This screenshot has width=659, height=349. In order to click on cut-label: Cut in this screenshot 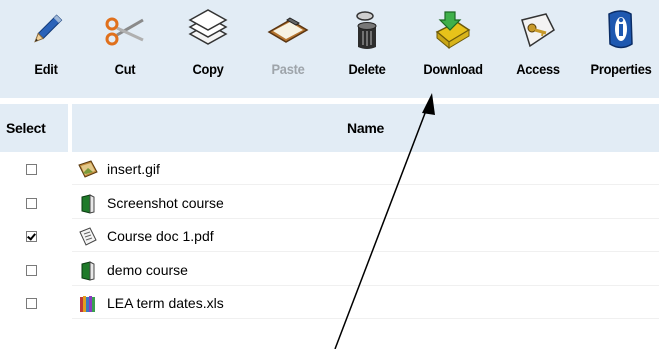, I will do `click(125, 69)`.